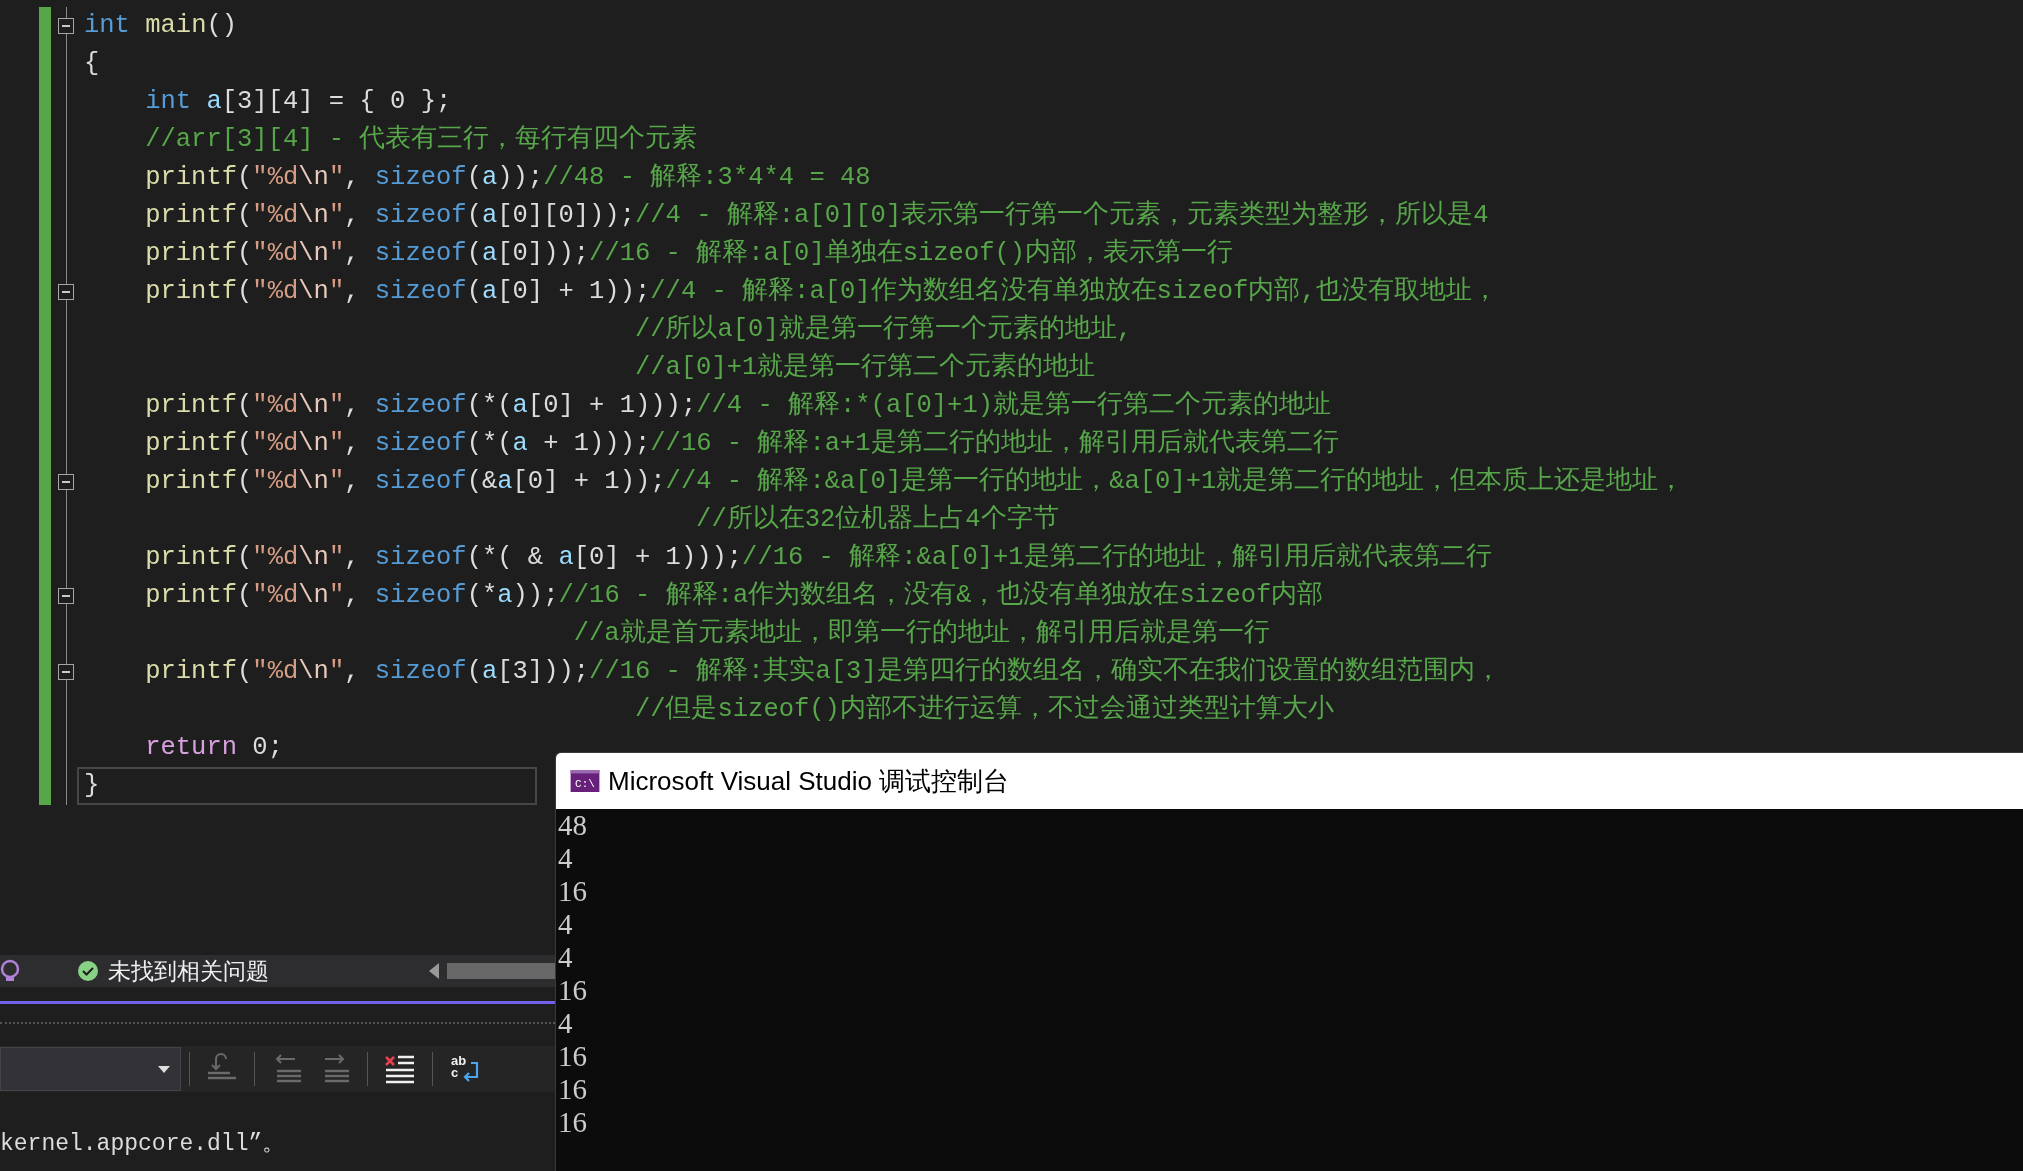 Image resolution: width=2023 pixels, height=1171 pixels. What do you see at coordinates (738, 405) in the screenshot?
I see `code-line: printf("%d\n", sizeof(*(a[0] + 1)));//4 - 解释:*(a[0]+1)就是第一行第二个元素的地址` at bounding box center [738, 405].